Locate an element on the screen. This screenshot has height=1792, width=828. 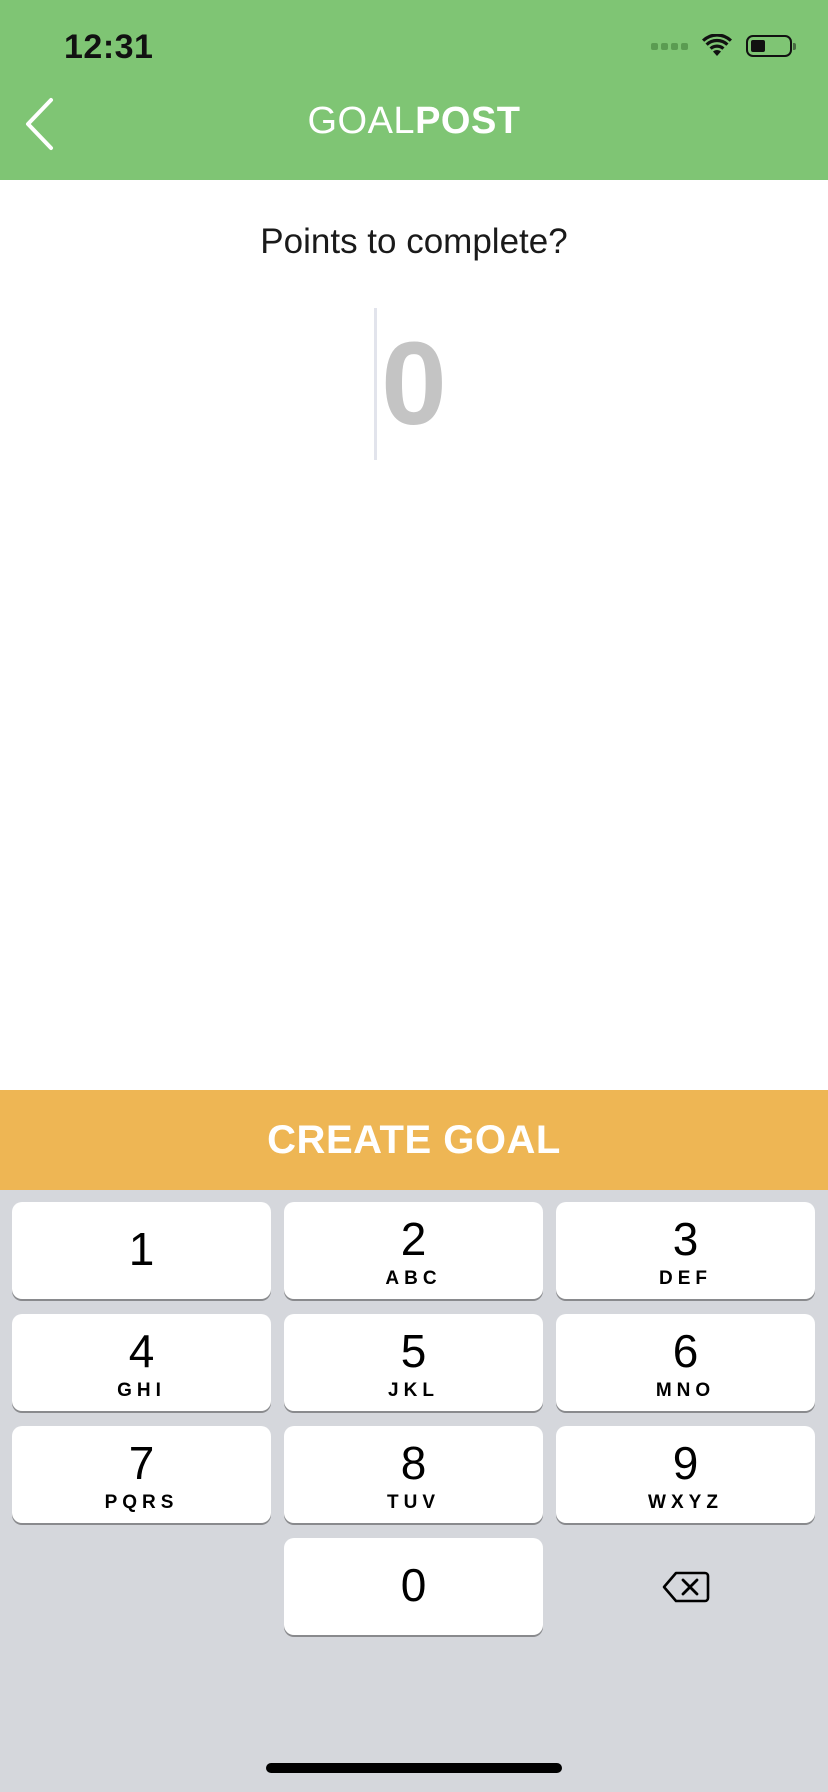
text-cursor is located at coordinates (375, 384).